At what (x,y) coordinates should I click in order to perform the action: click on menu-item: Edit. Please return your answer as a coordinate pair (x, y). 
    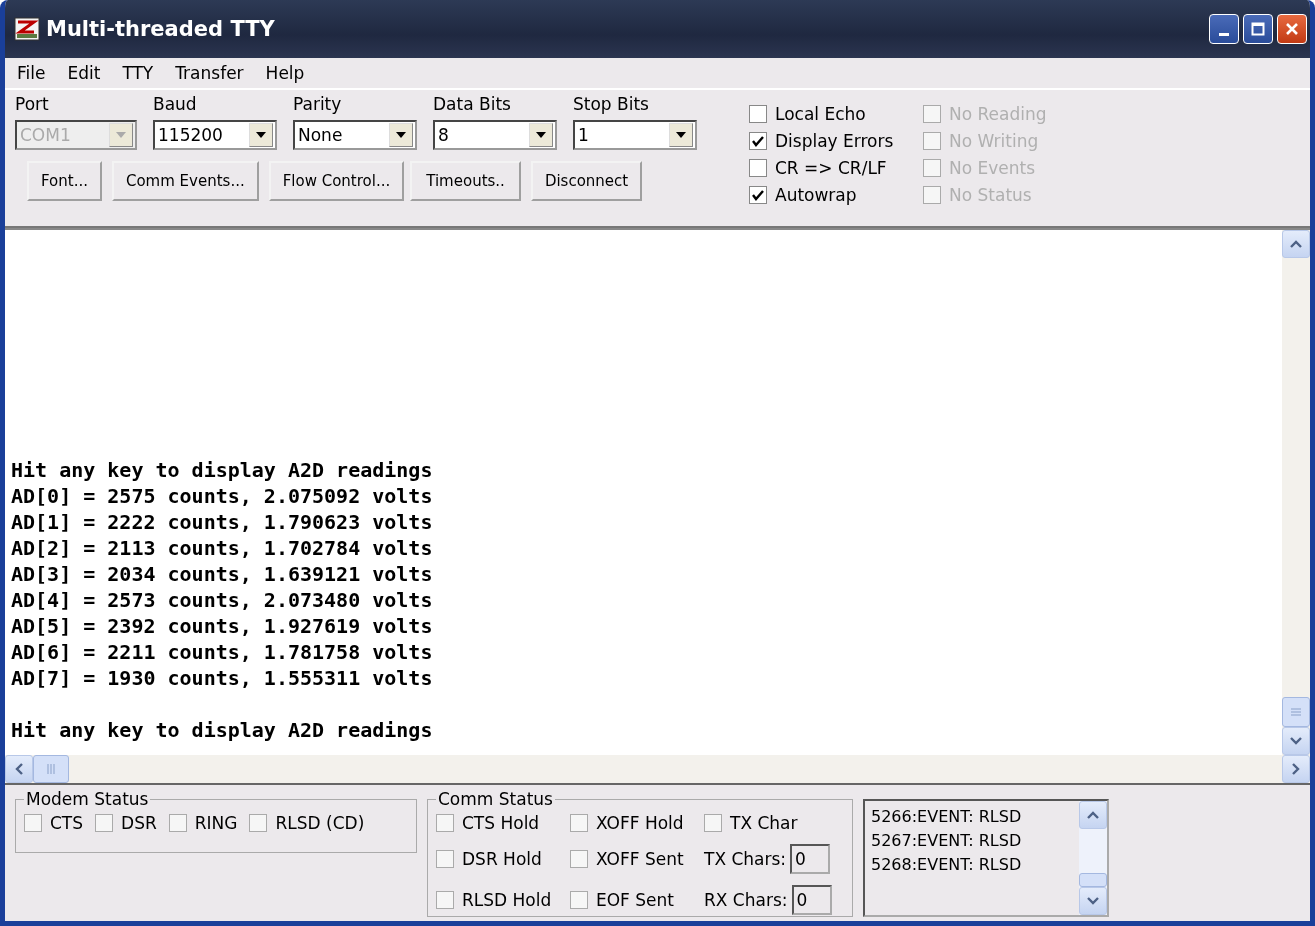
    Looking at the image, I should click on (84, 73).